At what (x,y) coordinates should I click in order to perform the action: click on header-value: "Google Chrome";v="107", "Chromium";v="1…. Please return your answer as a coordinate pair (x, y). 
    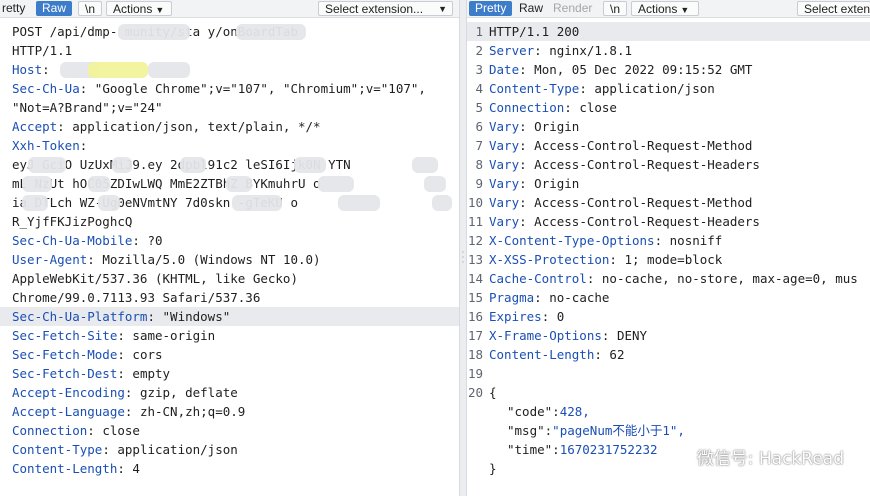
    Looking at the image, I should click on (260, 88).